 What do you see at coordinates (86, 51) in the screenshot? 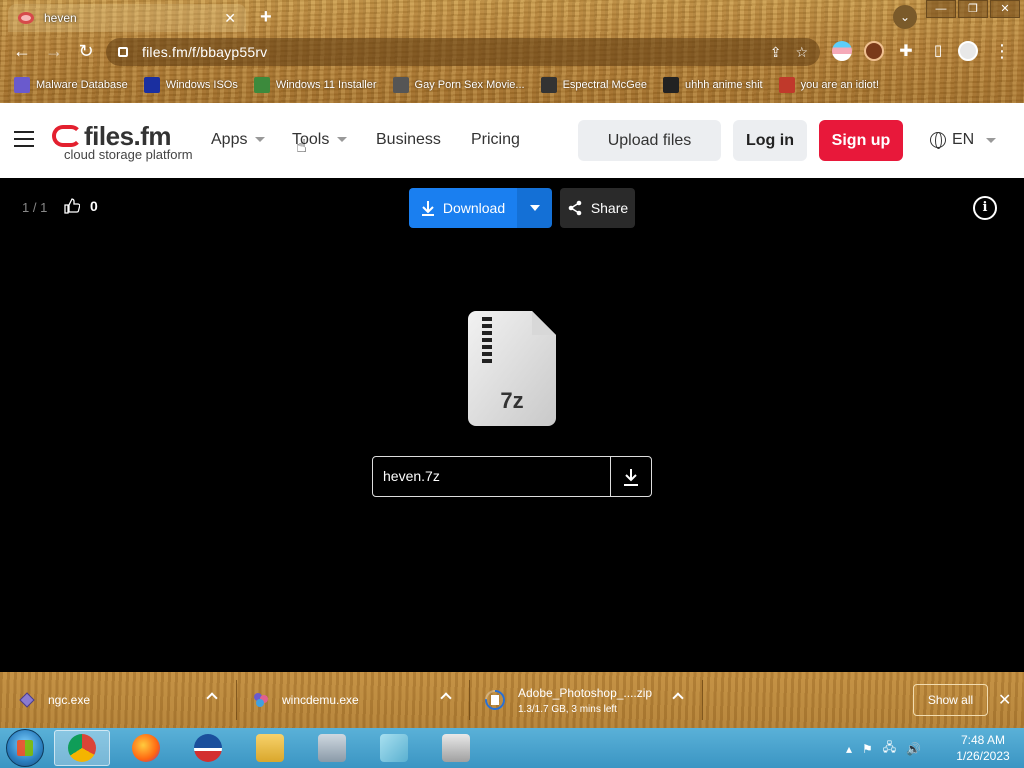
I see `reload-icon: ↻` at bounding box center [86, 51].